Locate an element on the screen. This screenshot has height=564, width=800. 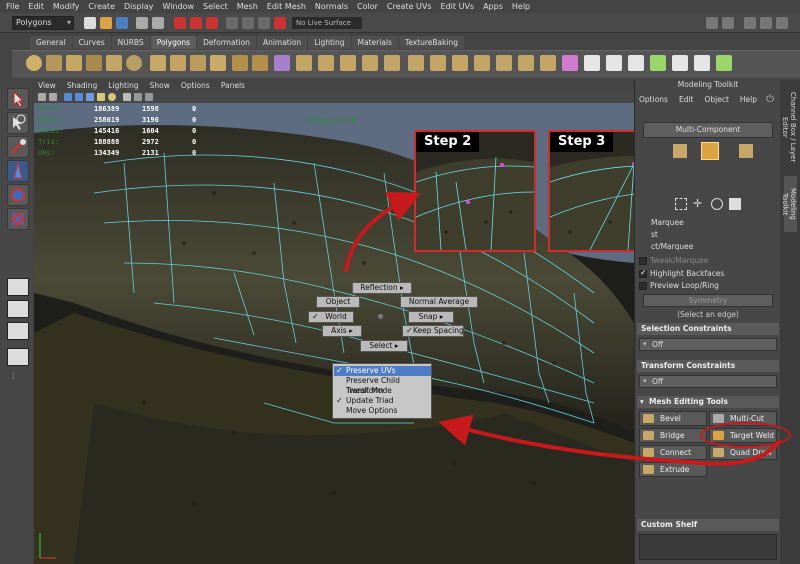
poly-torus-icon is located at coordinates (134, 63).